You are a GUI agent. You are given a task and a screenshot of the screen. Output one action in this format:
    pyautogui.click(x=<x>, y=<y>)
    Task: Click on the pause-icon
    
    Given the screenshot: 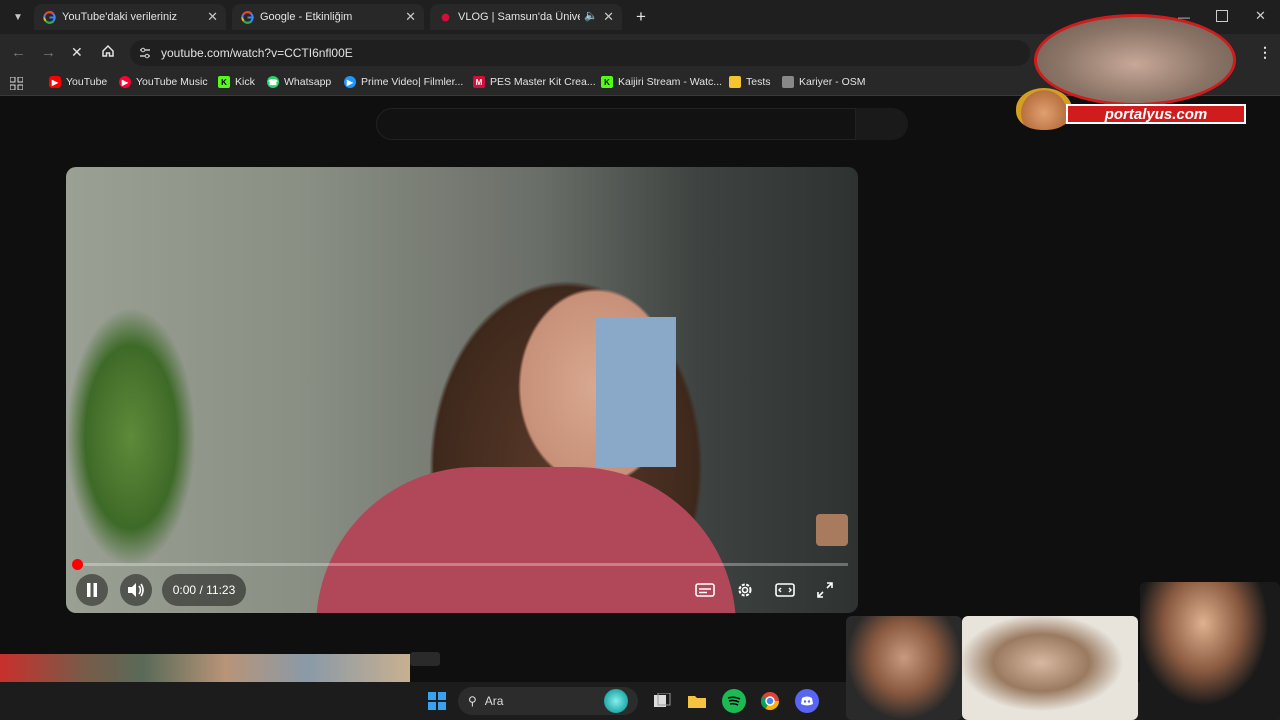 What is the action you would take?
    pyautogui.click(x=92, y=590)
    